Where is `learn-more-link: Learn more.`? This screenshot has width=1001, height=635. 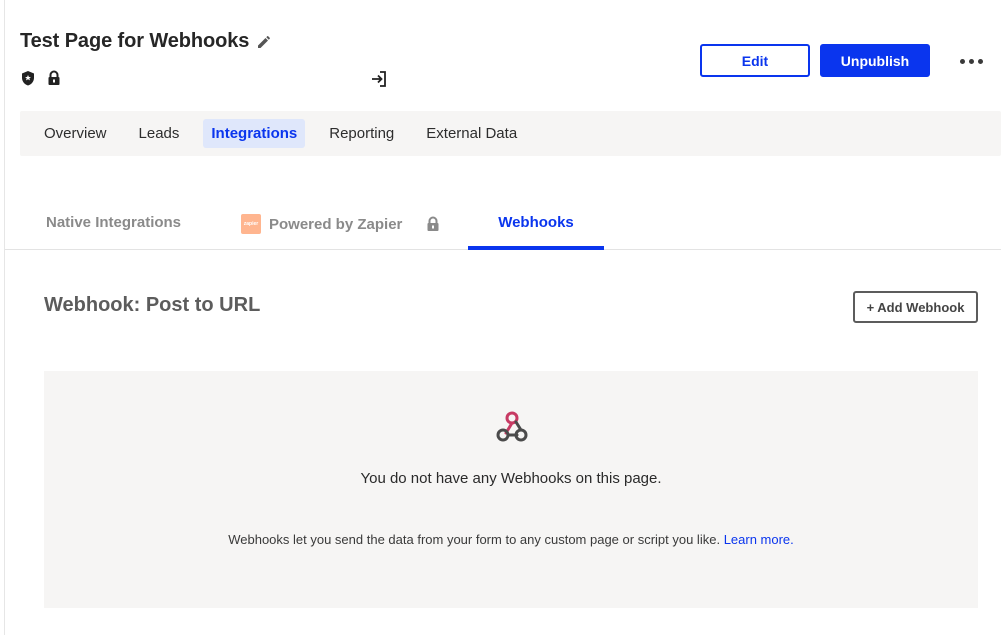
learn-more-link: Learn more. is located at coordinates (759, 539).